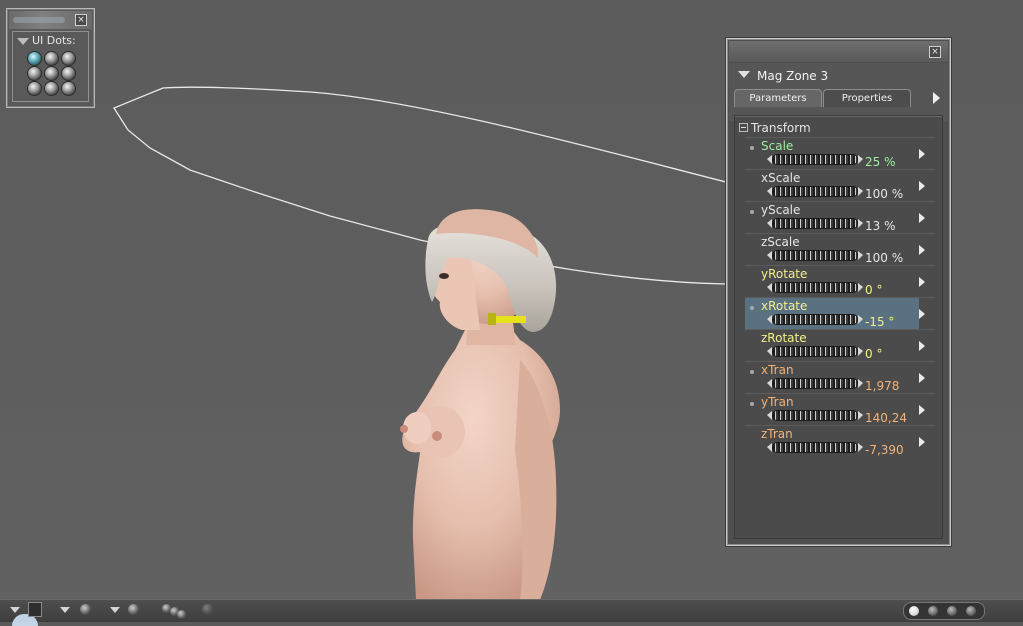 This screenshot has height=626, width=1023. Describe the element at coordinates (780, 242) in the screenshot. I see `param-name: zScale` at that location.